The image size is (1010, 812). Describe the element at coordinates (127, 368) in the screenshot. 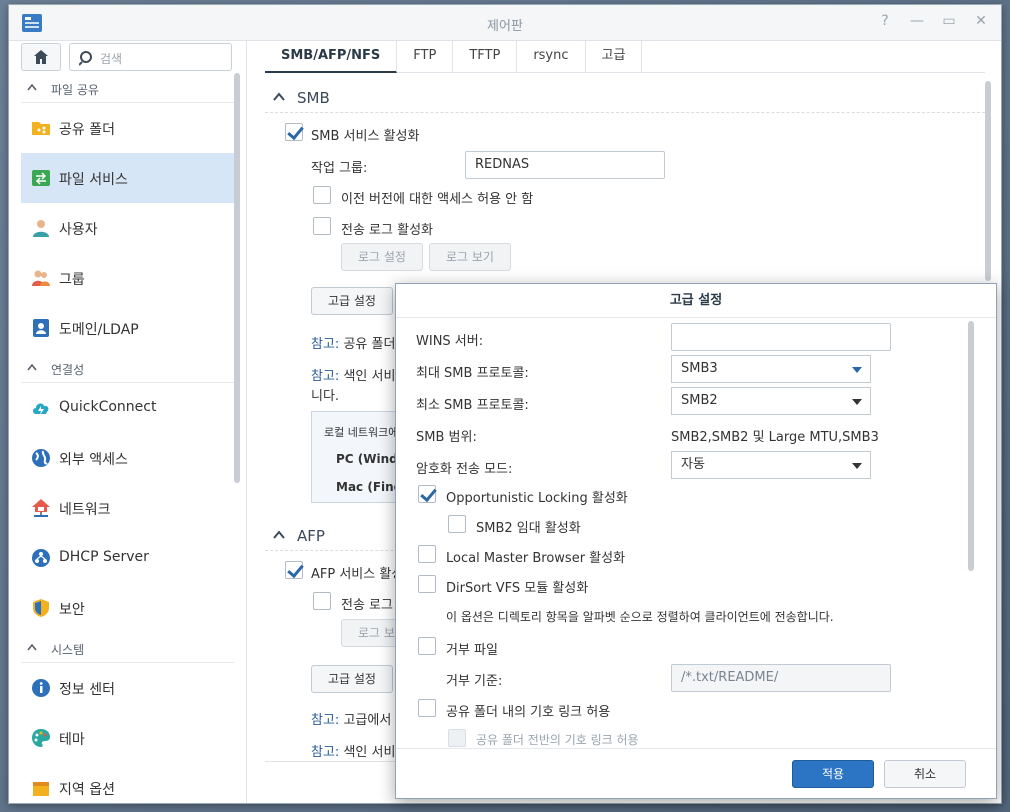

I see `section-connectivity: 연결성` at that location.